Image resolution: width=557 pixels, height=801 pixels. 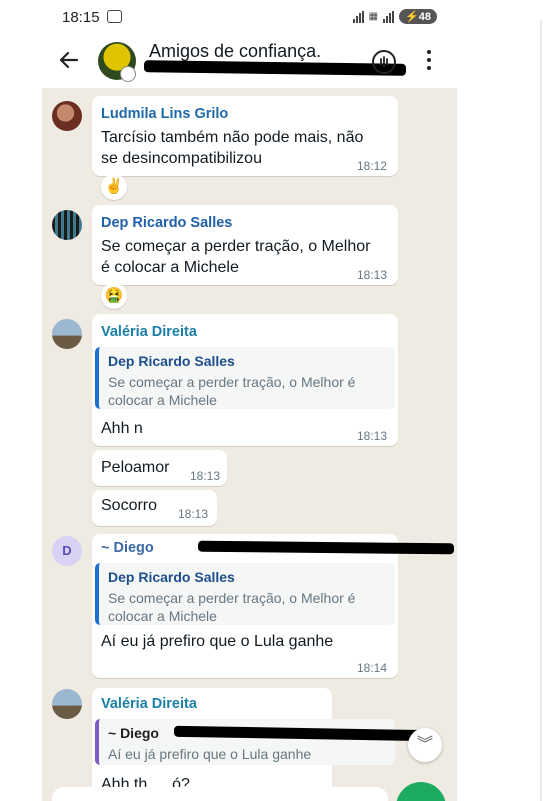 I want to click on message-bubble: Peloamor 18:13, so click(x=159, y=468).